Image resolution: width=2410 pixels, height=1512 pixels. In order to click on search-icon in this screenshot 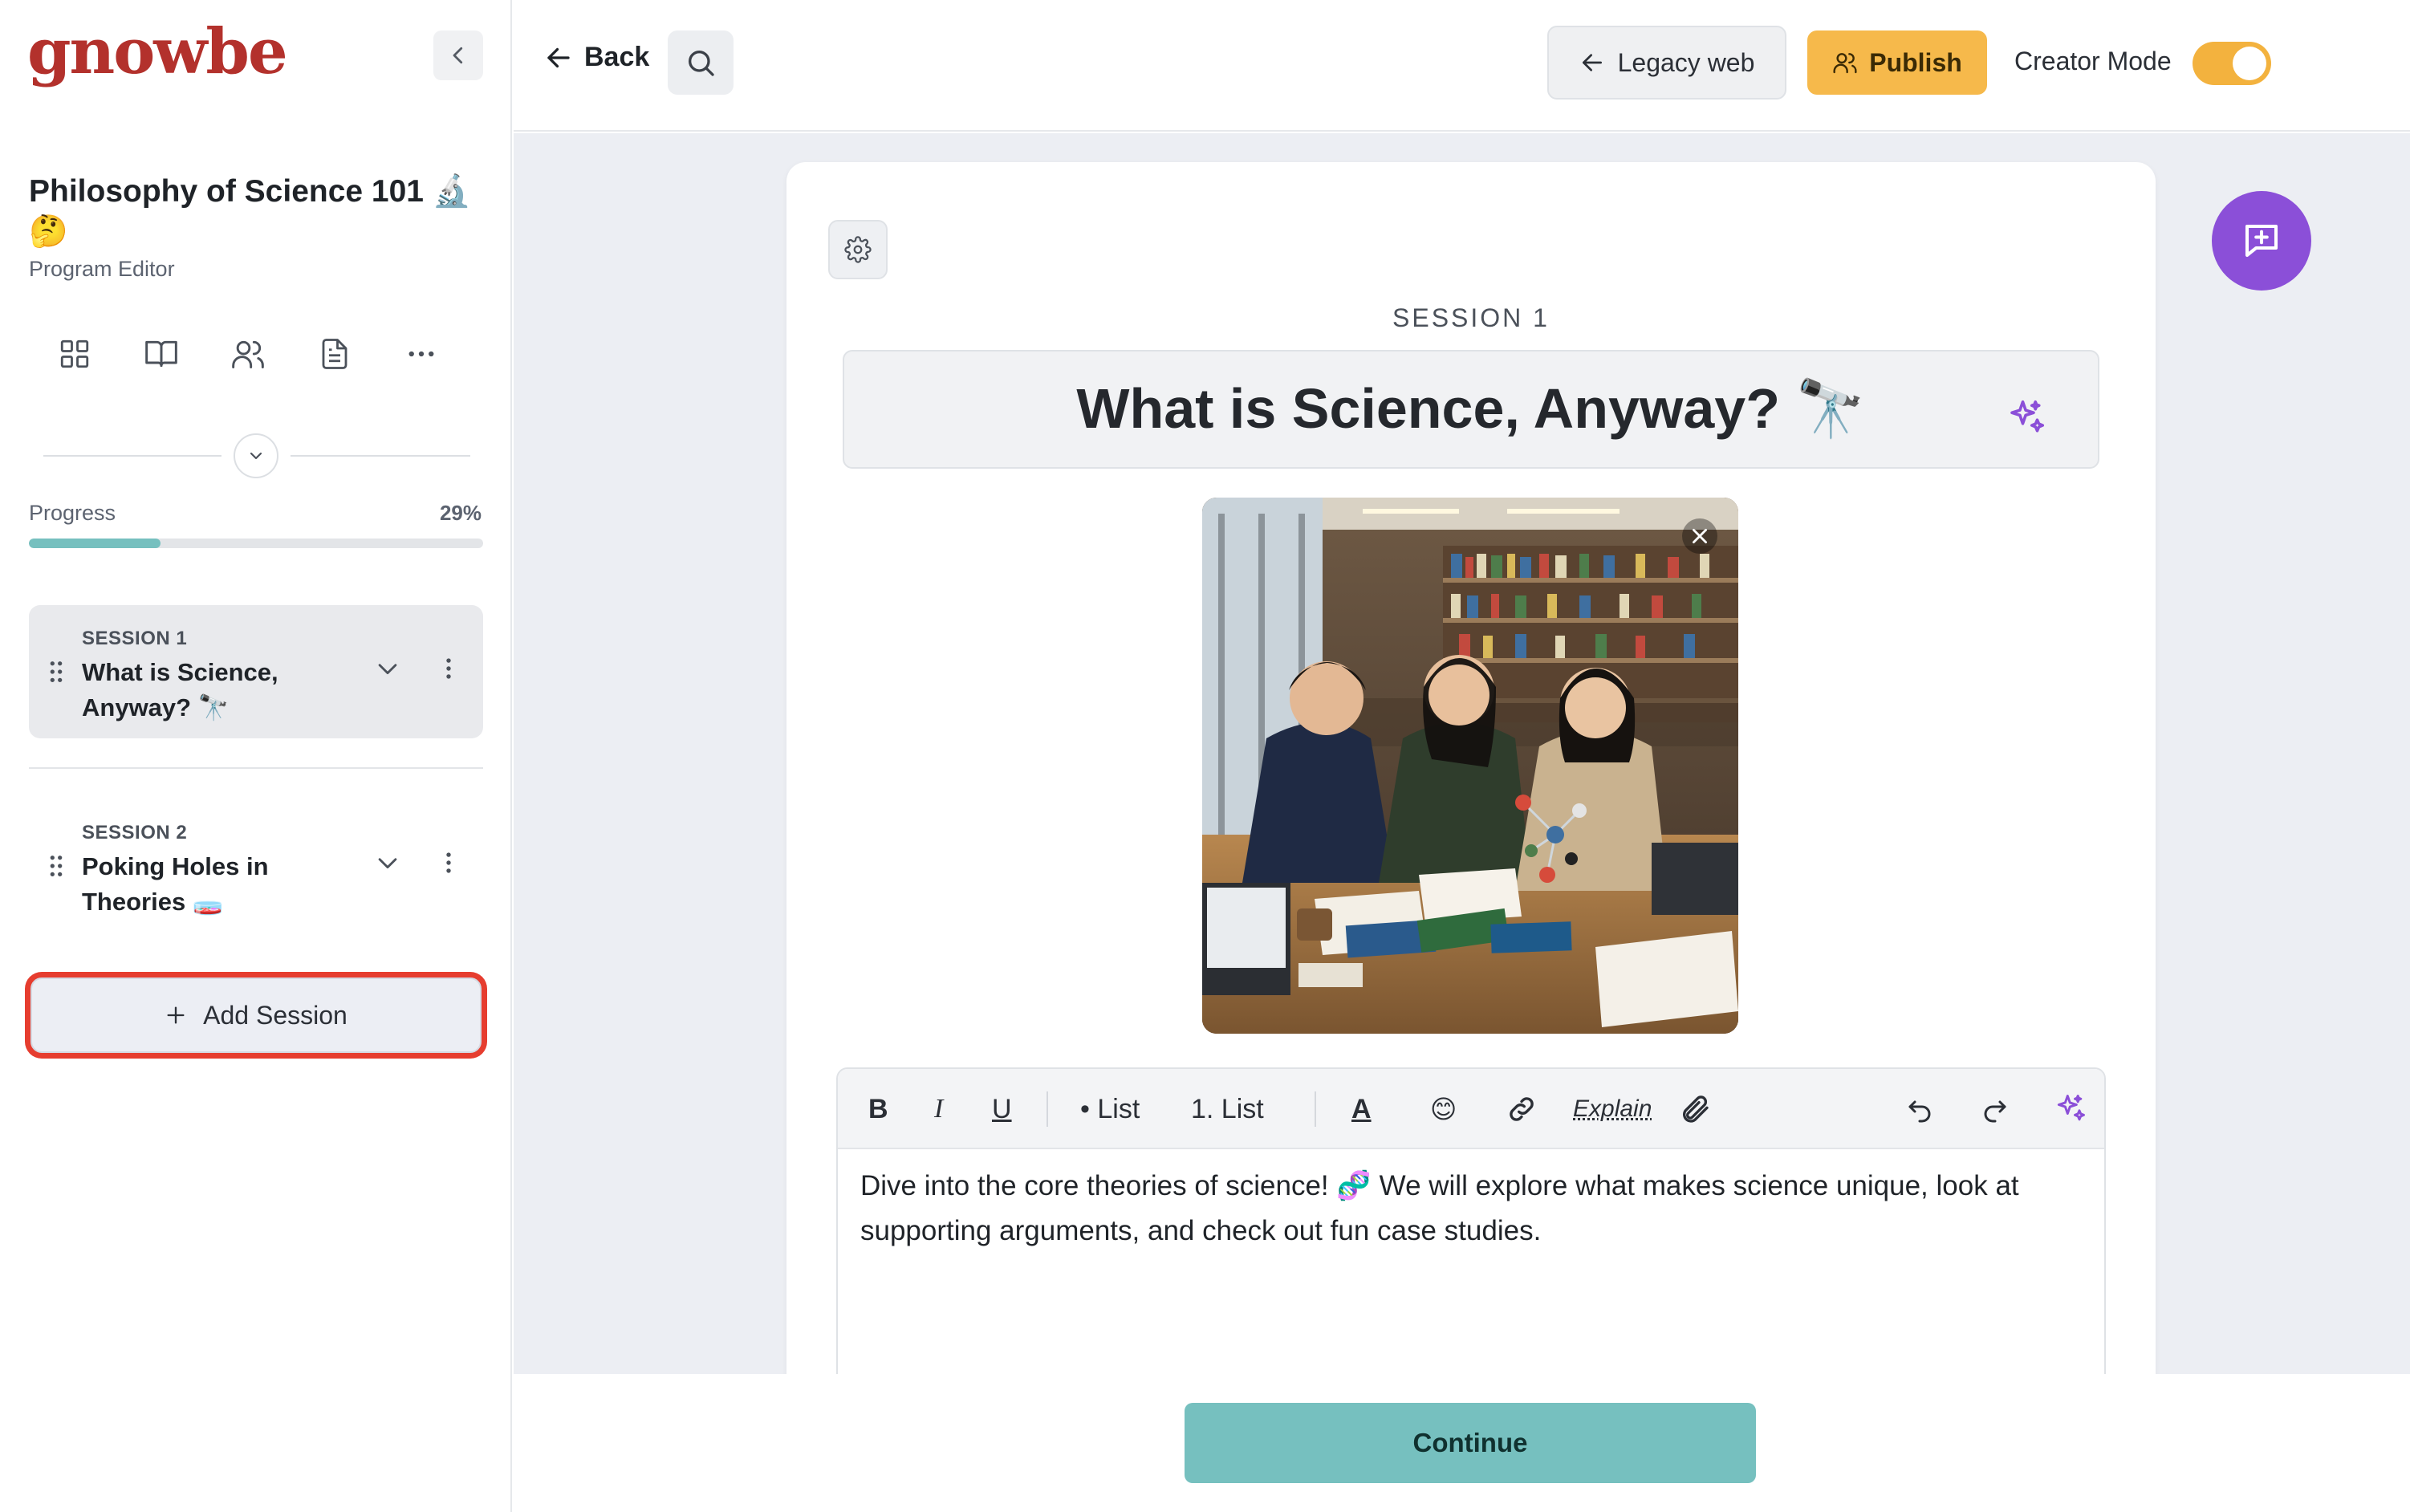, I will do `click(701, 64)`.